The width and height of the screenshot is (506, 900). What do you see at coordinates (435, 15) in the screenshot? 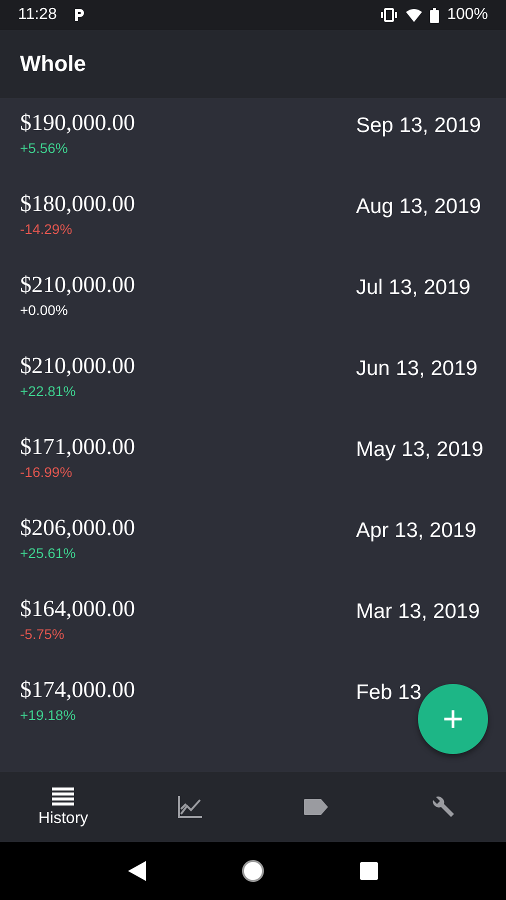
I see `battery-icon` at bounding box center [435, 15].